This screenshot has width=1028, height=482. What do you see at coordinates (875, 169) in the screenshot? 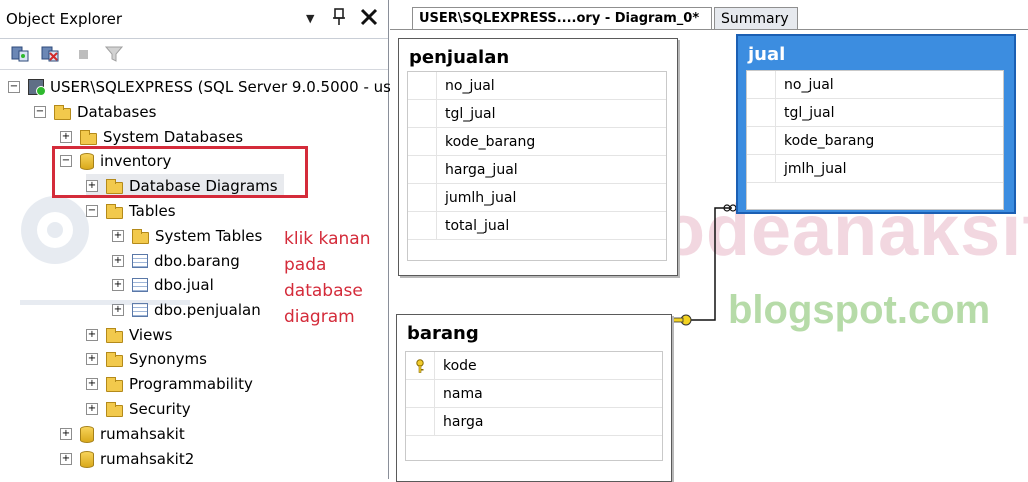
I see `column-row: jmlh_jual` at bounding box center [875, 169].